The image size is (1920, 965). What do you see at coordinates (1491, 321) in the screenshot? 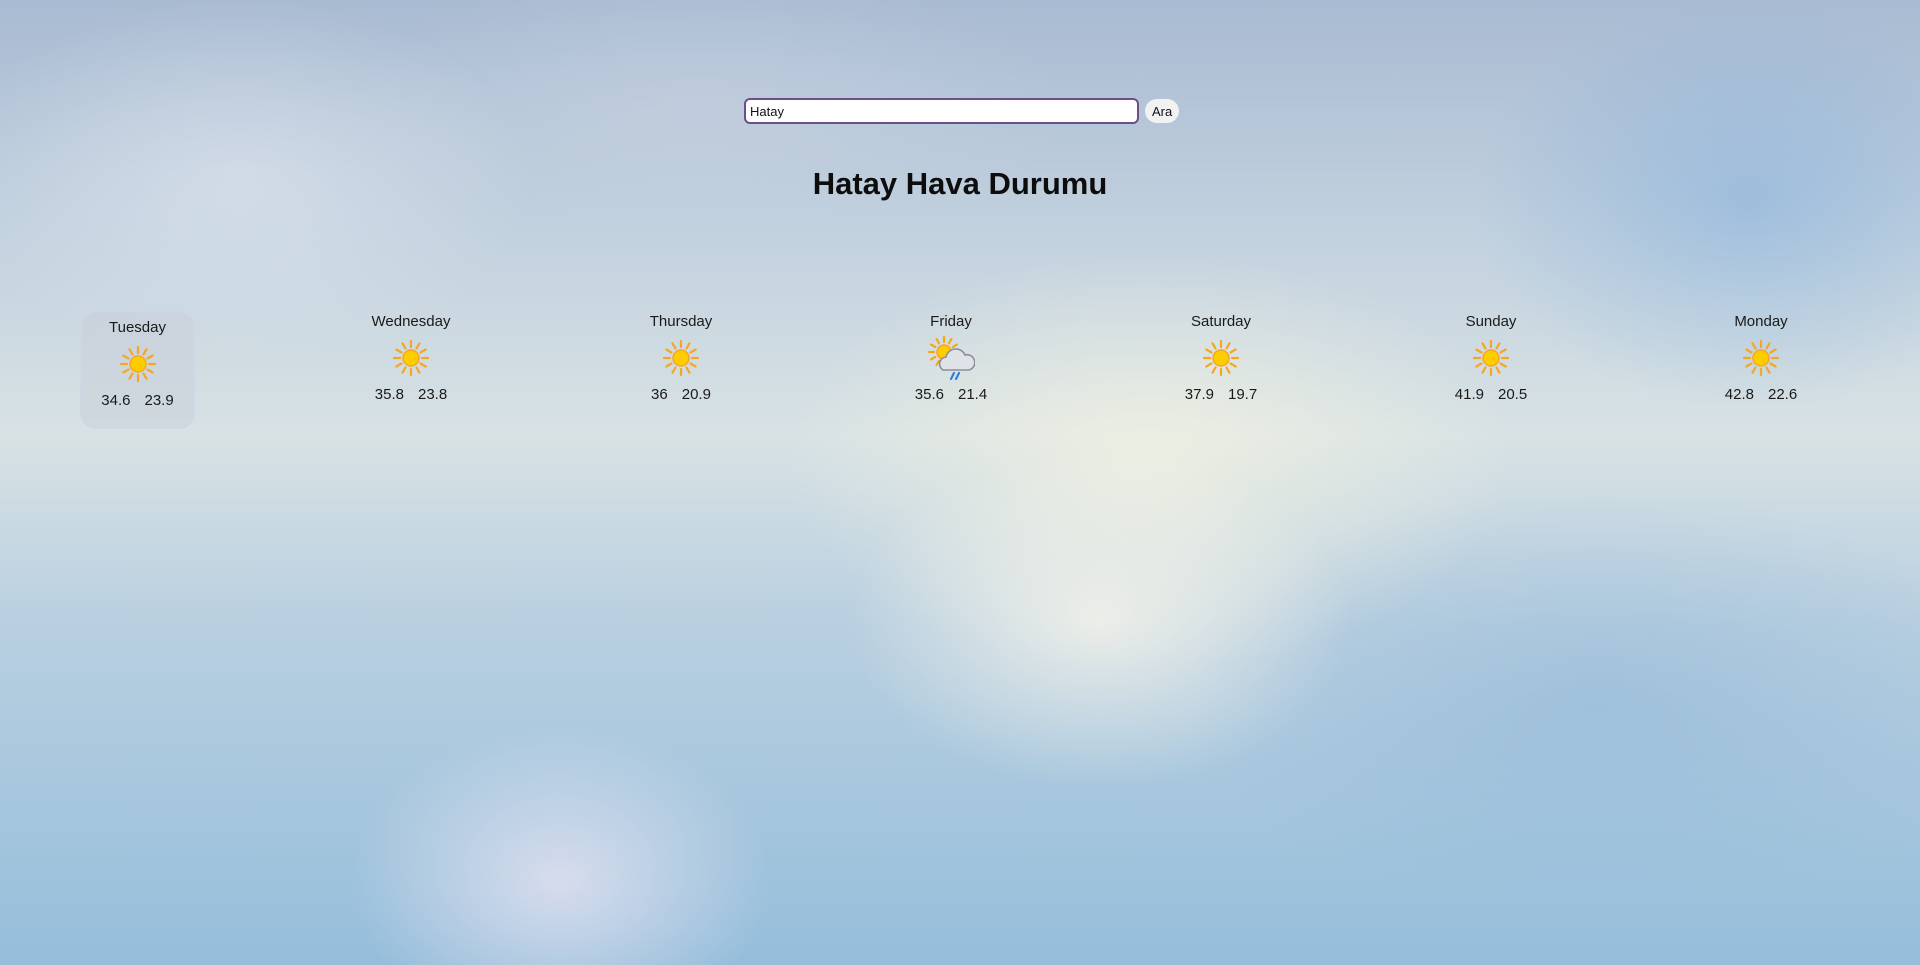
I see `day-name: Sunday` at bounding box center [1491, 321].